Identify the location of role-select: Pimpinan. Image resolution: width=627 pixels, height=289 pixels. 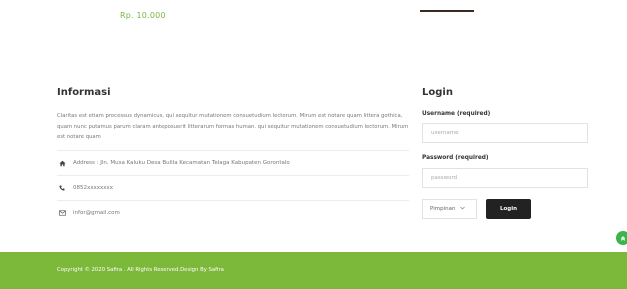
(449, 209).